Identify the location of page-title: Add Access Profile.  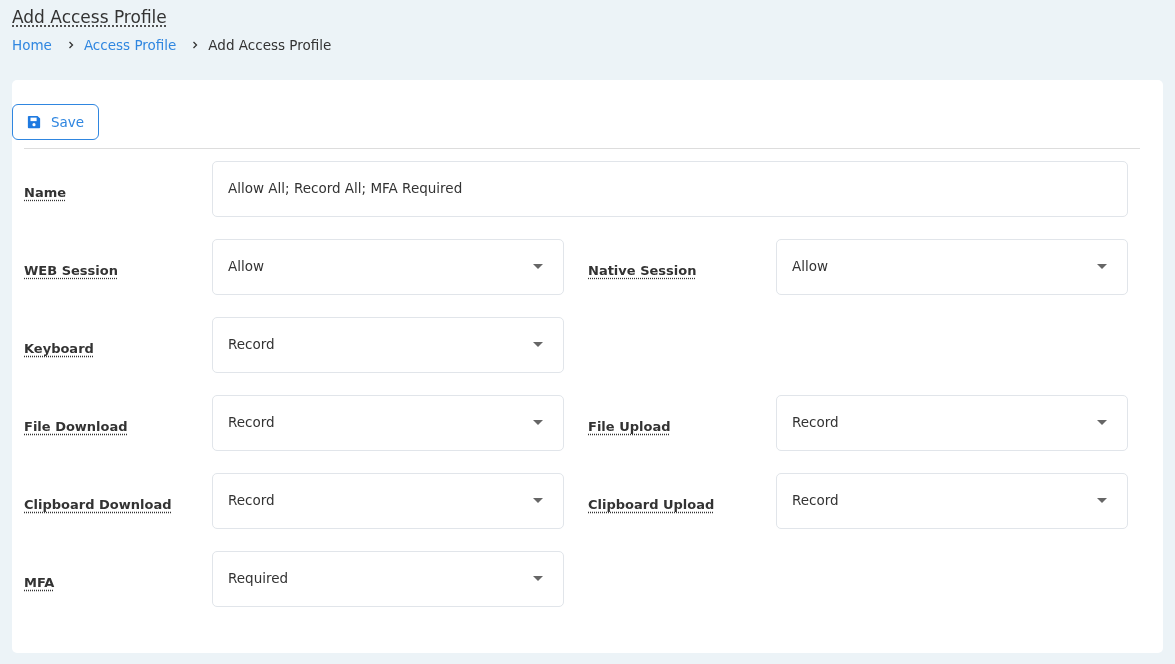
(89, 17).